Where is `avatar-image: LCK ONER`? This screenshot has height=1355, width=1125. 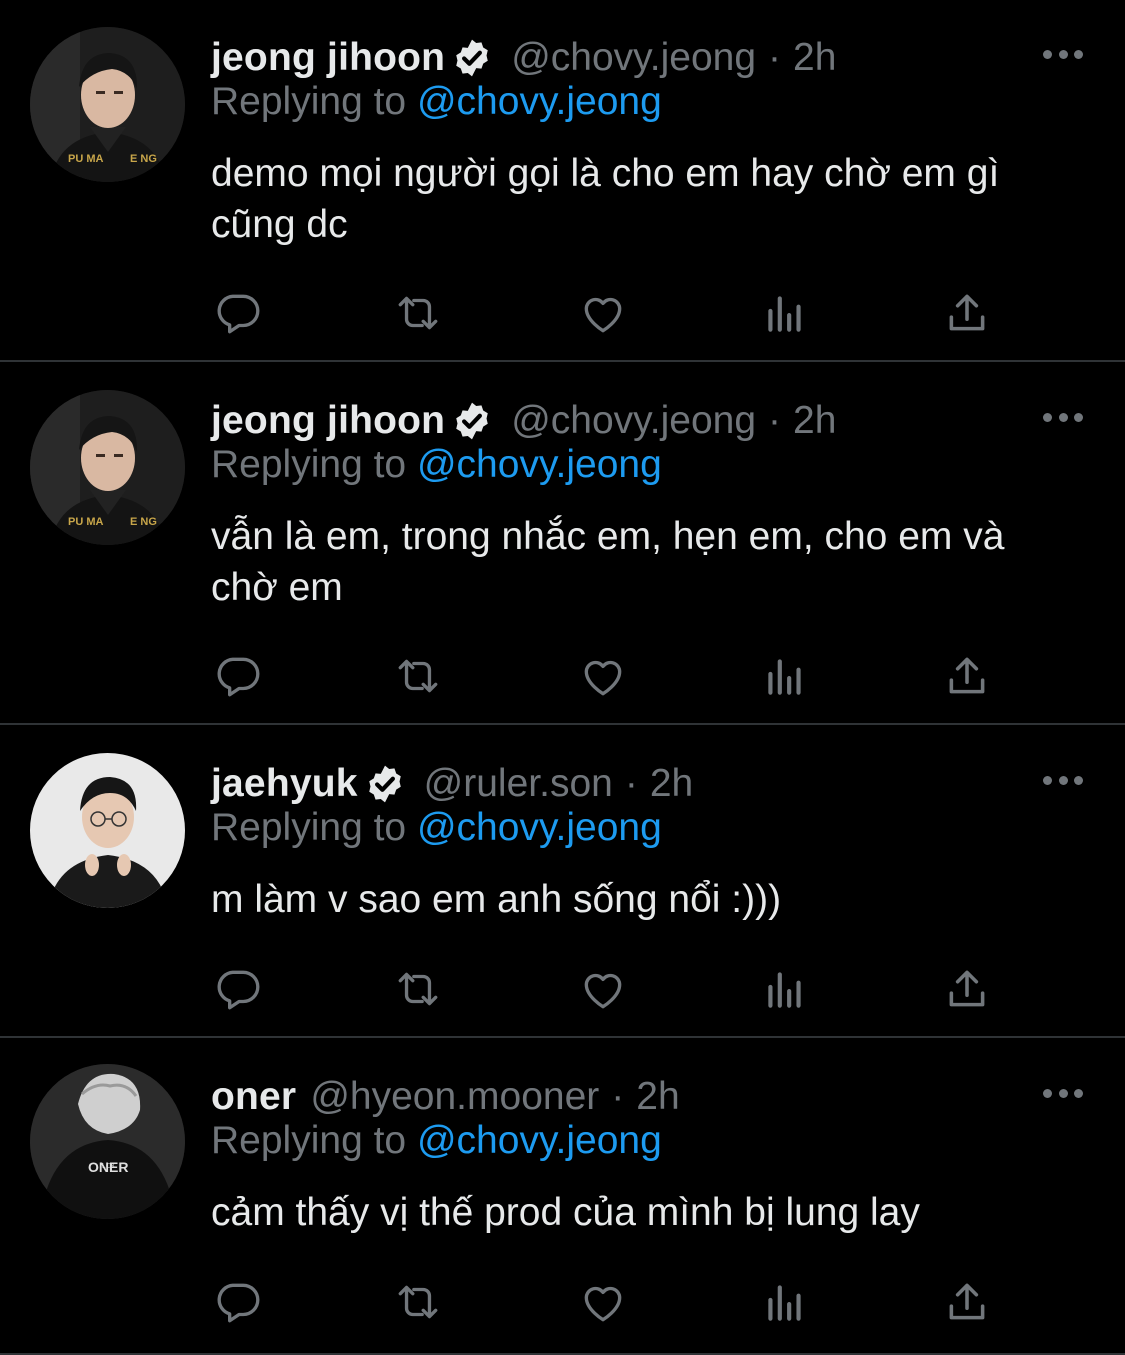 avatar-image: LCK ONER is located at coordinates (107, 1141).